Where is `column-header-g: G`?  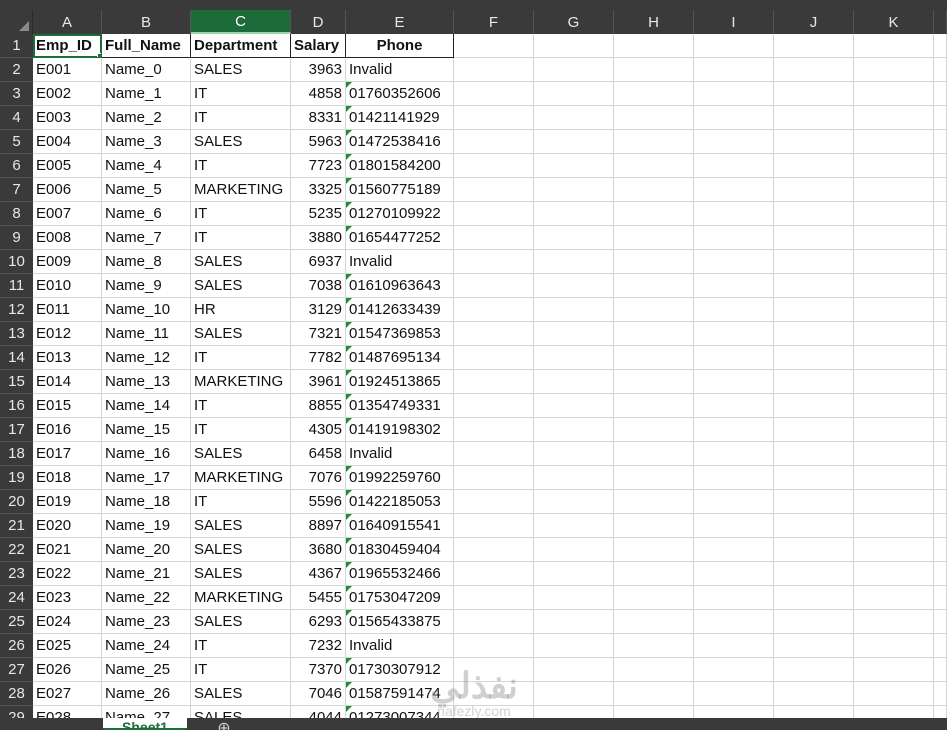
column-header-g: G is located at coordinates (574, 22).